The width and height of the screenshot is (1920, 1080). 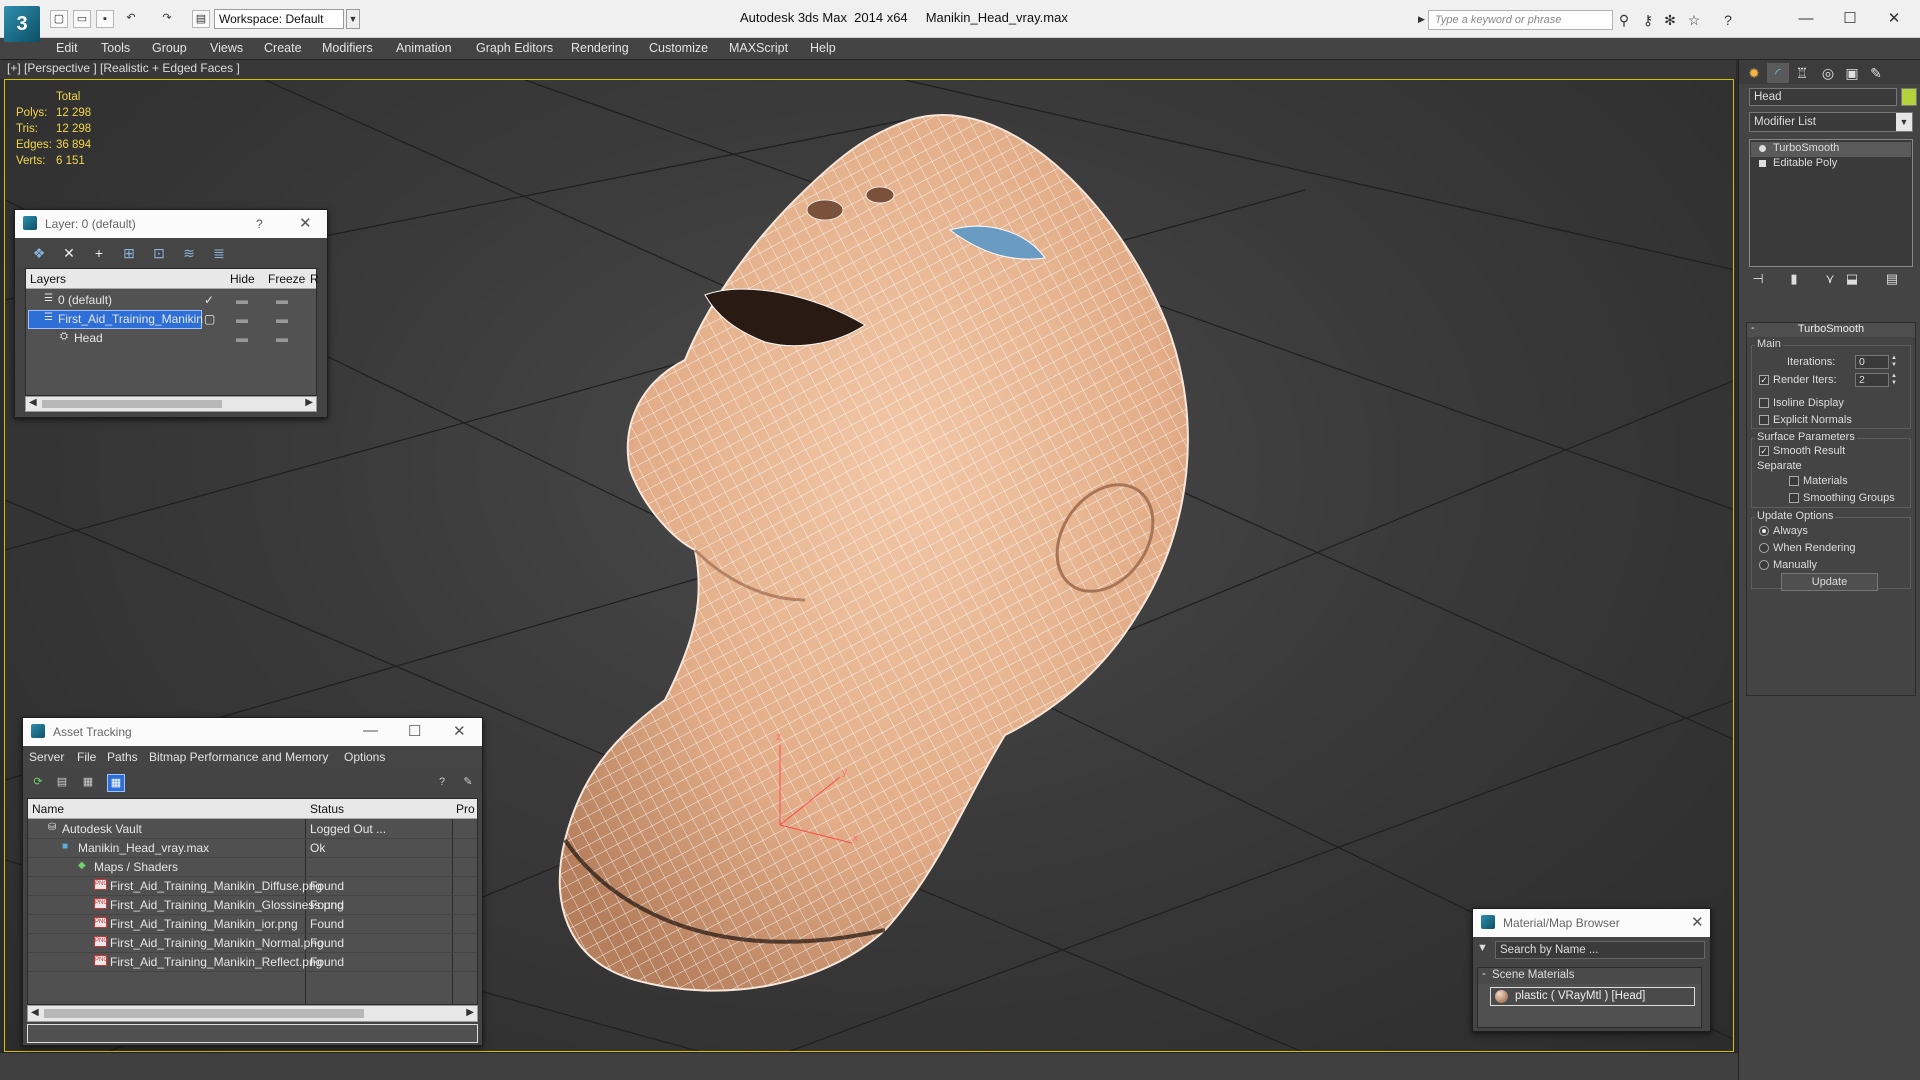 I want to click on asset-dialog-titlebar: Asset Tracking — ☐ ✕, so click(x=252, y=732).